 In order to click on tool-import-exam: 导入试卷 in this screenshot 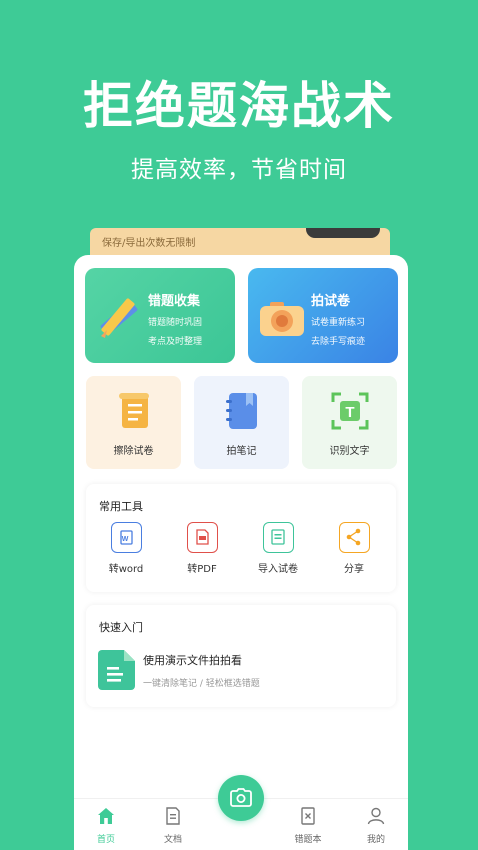, I will do `click(278, 548)`.